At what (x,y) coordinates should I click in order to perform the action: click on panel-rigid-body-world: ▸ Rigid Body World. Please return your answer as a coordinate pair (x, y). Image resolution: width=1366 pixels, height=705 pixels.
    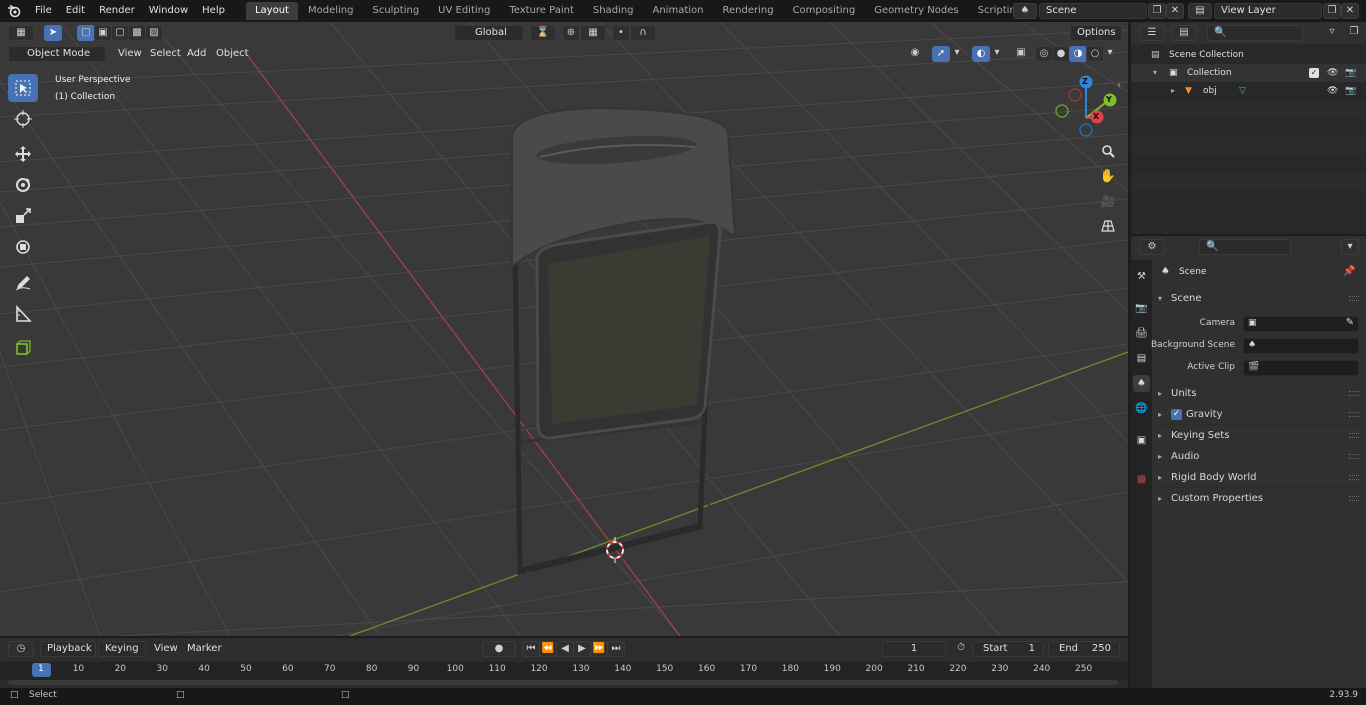
    Looking at the image, I should click on (1258, 478).